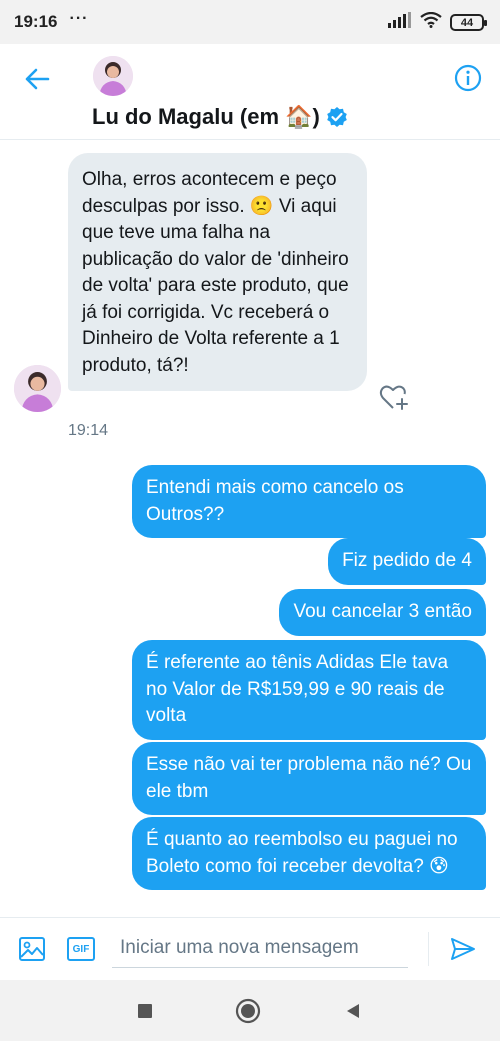 The width and height of the screenshot is (500, 1041). I want to click on conversation-title: Lu do Magalu (em 🏠), so click(220, 117).